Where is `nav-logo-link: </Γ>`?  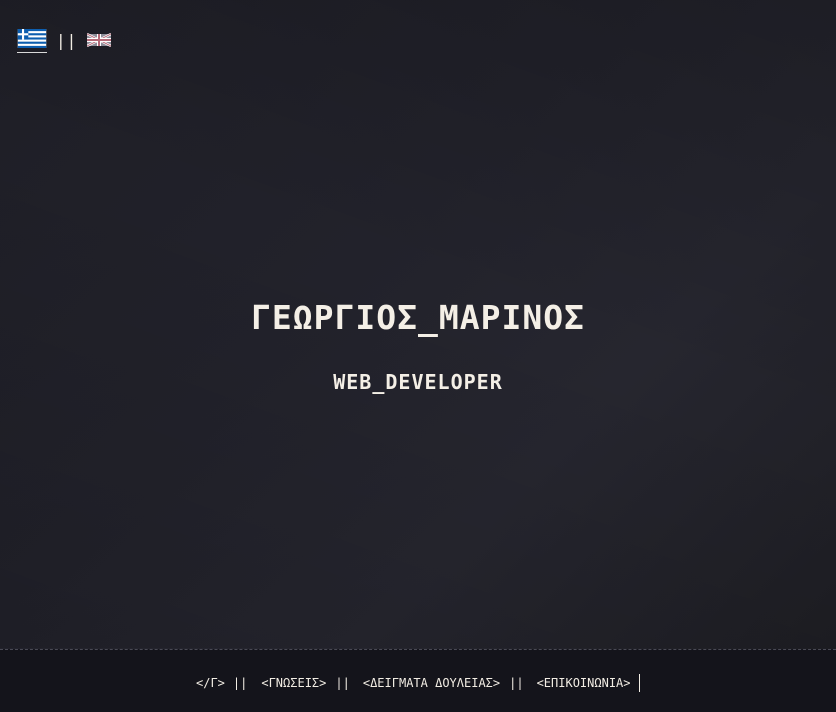
nav-logo-link: </Γ> is located at coordinates (210, 683).